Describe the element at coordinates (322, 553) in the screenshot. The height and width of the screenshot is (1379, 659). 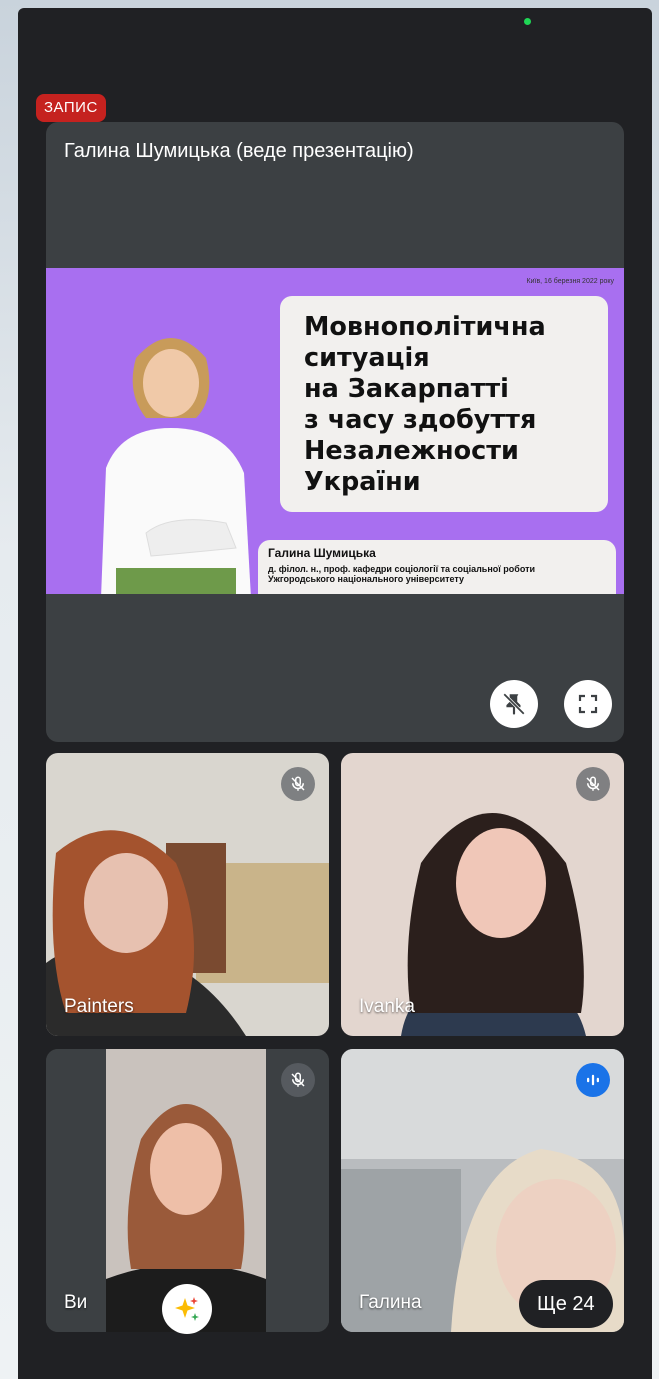
I see `caption-speaker-name: Галина Шумицька` at that location.